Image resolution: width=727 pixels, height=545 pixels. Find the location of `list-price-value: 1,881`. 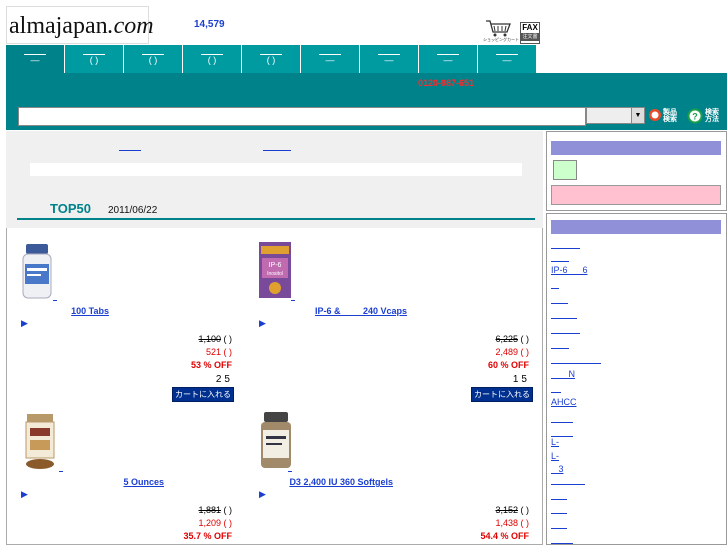

list-price-value: 1,881 is located at coordinates (209, 510).